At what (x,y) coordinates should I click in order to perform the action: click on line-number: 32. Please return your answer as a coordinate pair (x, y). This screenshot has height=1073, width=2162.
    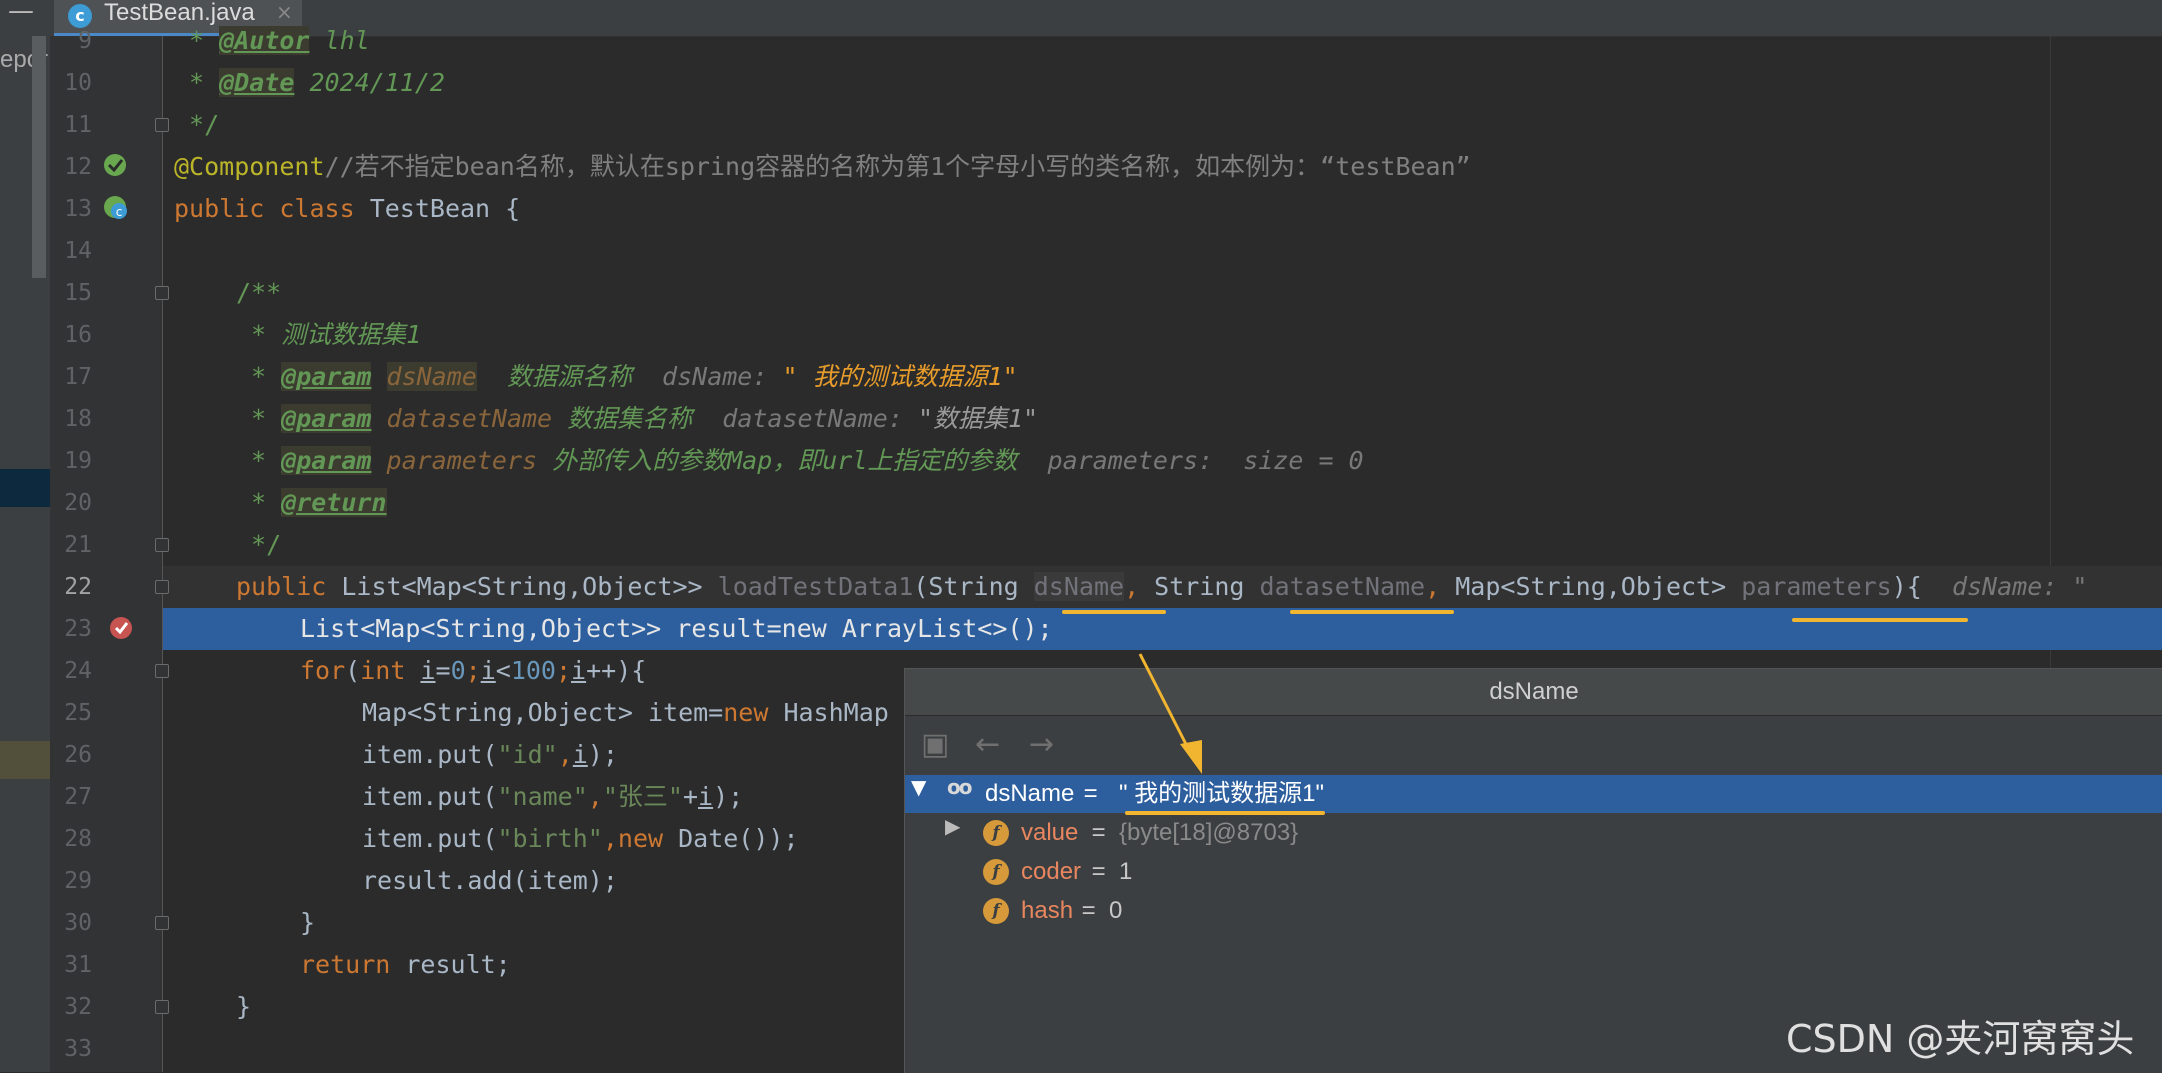
    Looking at the image, I should click on (71, 1007).